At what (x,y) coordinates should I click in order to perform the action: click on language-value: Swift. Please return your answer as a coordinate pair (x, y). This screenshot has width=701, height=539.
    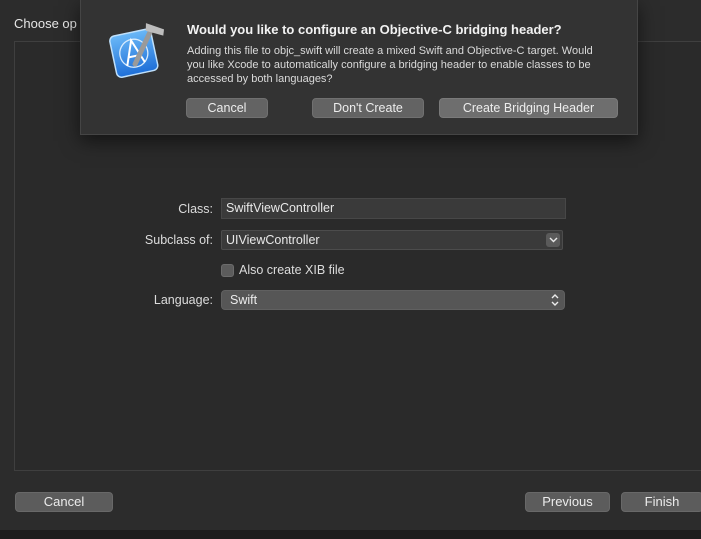
    Looking at the image, I should click on (244, 300).